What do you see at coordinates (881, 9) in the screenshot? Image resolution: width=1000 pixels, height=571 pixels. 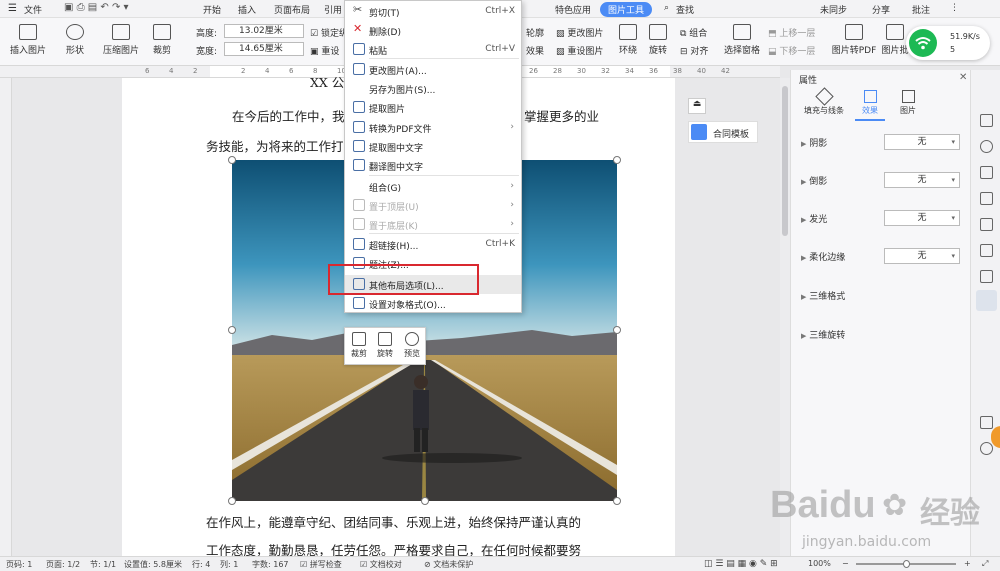 I see `share-button: 分享` at bounding box center [881, 9].